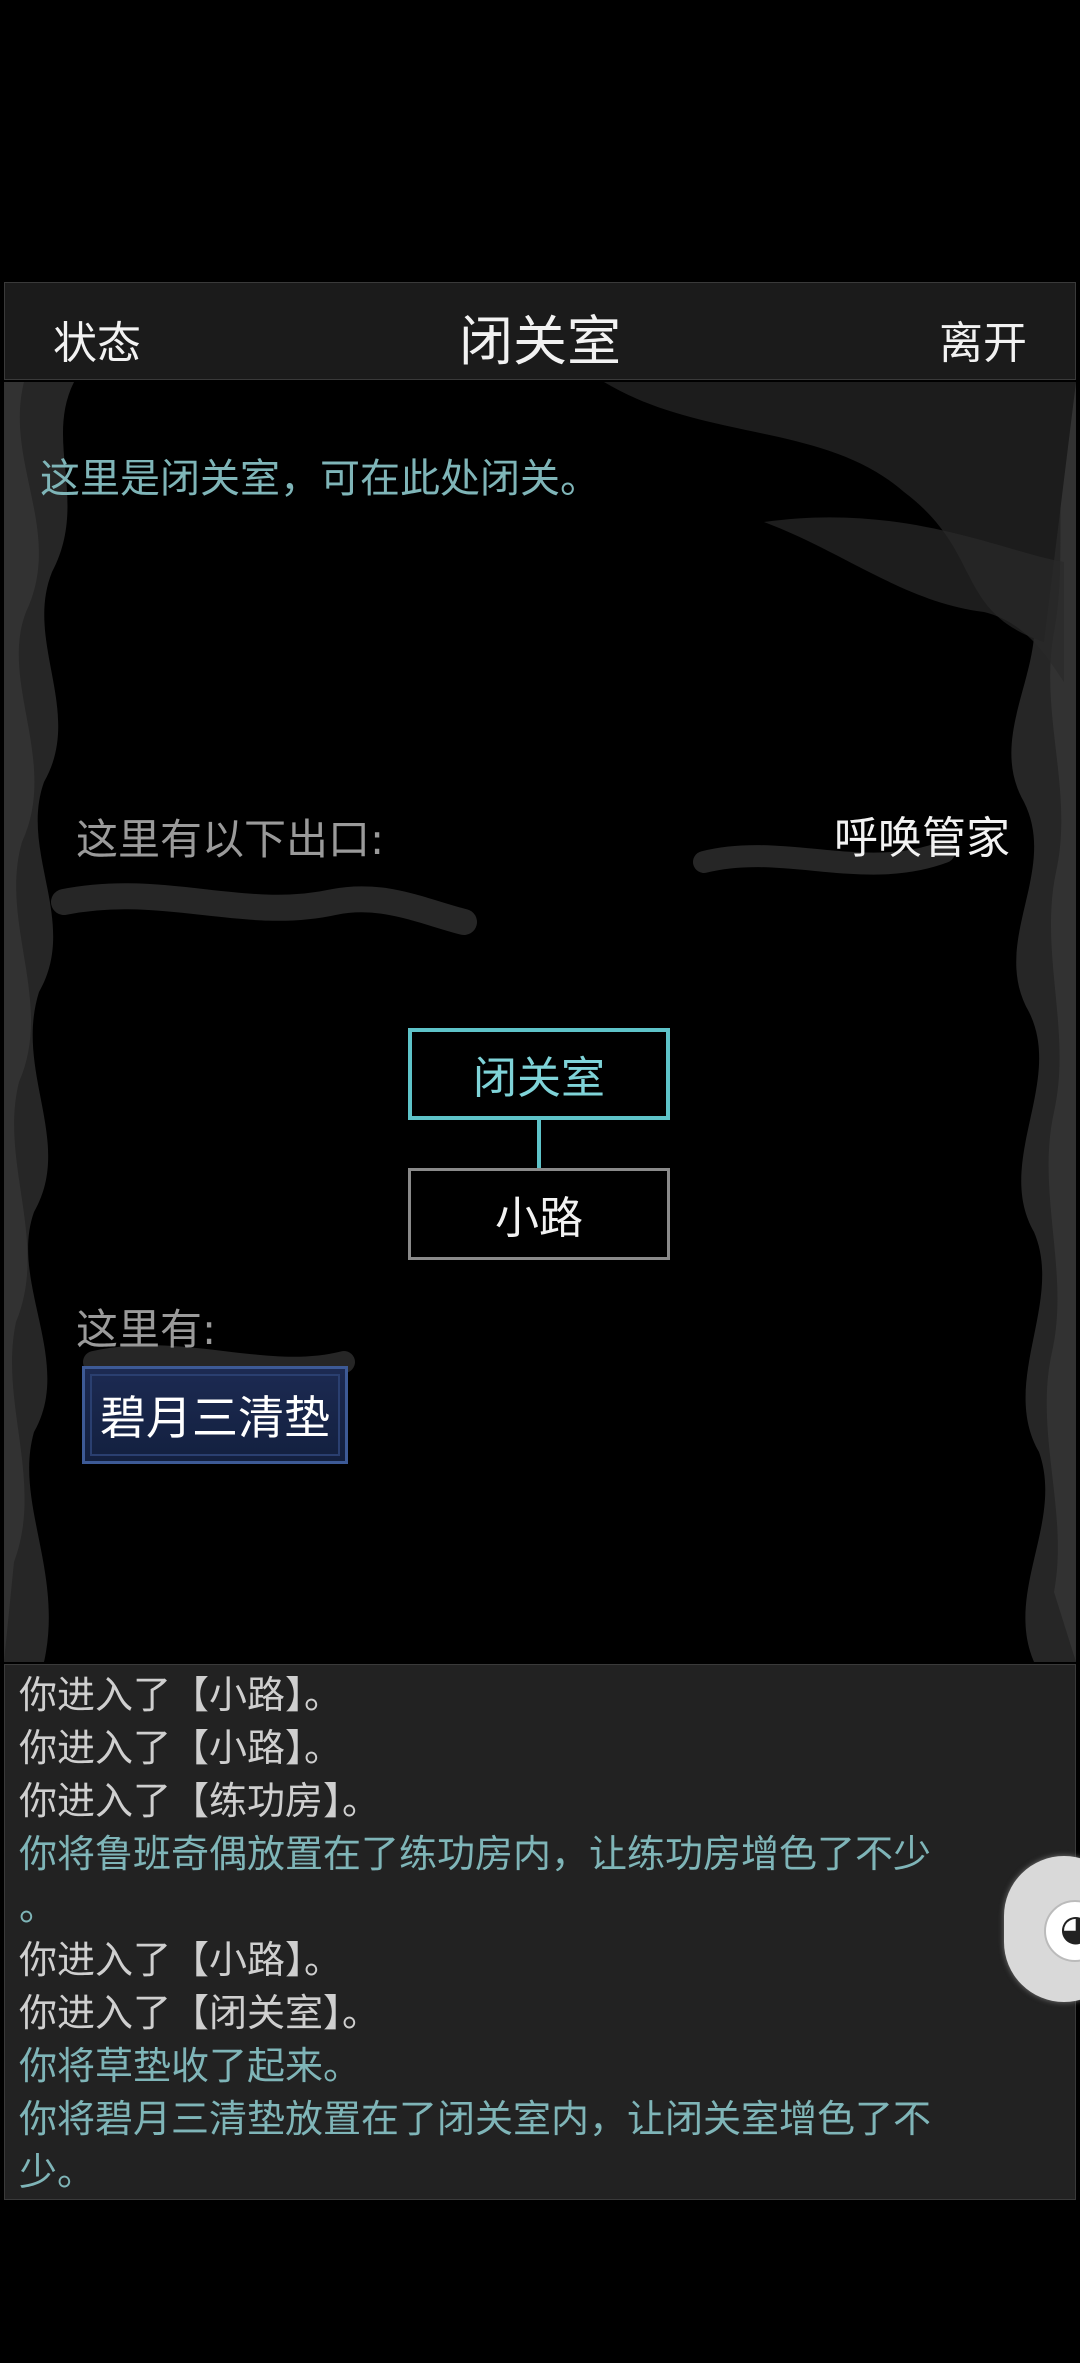 This screenshot has width=1080, height=2363. Describe the element at coordinates (200, 2013) in the screenshot. I see `log-line: 你进入了【闭关室】。` at that location.